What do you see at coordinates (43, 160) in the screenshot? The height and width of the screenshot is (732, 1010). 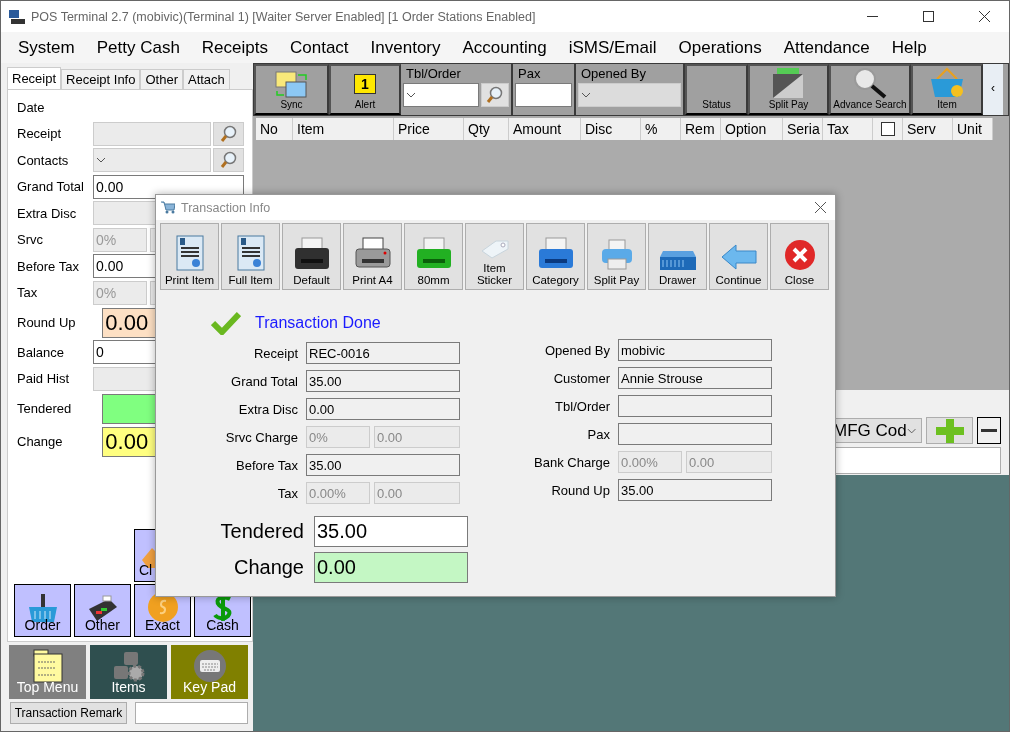 I see `field-label: Contacts` at bounding box center [43, 160].